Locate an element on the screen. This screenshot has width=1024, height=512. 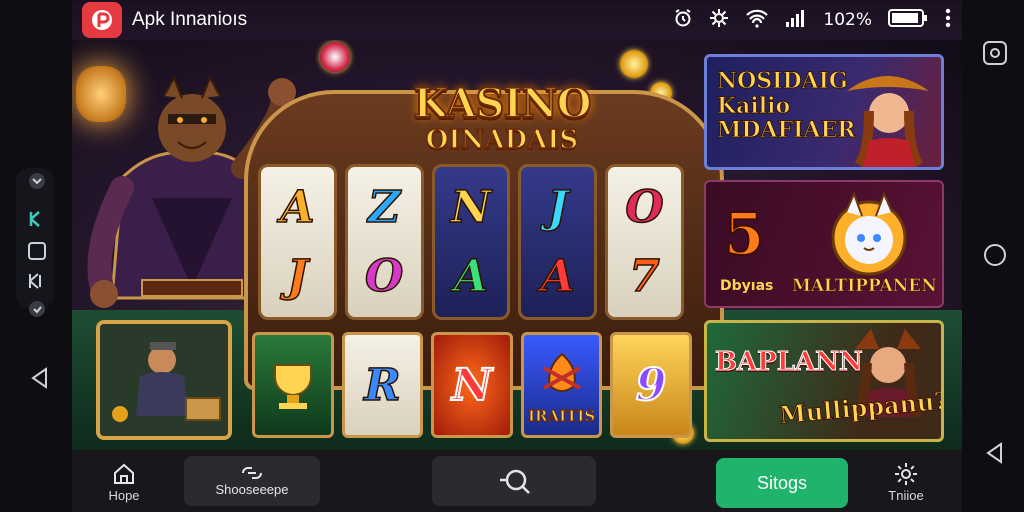
reel-4: J A is located at coordinates (558, 242).